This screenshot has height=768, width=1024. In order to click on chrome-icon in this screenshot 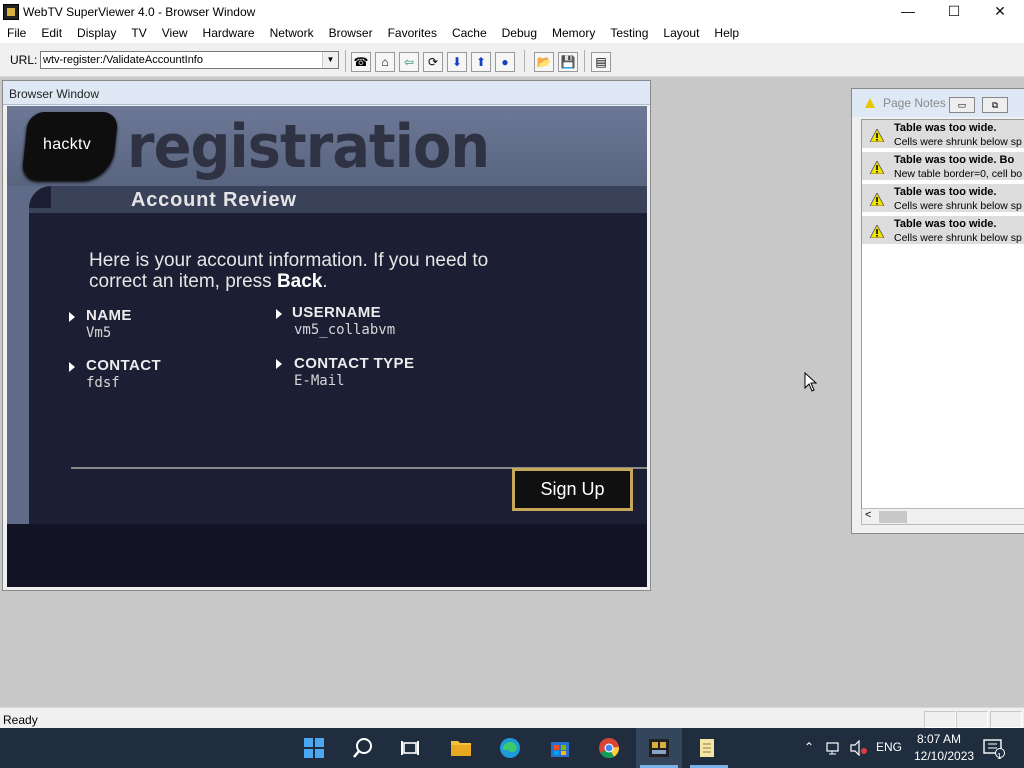, I will do `click(609, 748)`.